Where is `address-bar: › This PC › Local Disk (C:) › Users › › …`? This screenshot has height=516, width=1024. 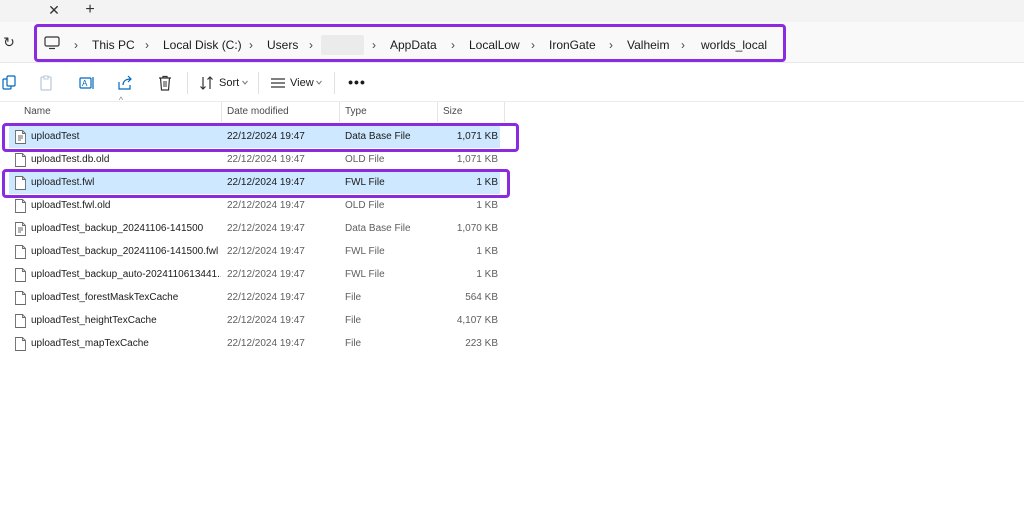 address-bar: › This PC › Local Disk (C:) › Users › › … is located at coordinates (410, 43).